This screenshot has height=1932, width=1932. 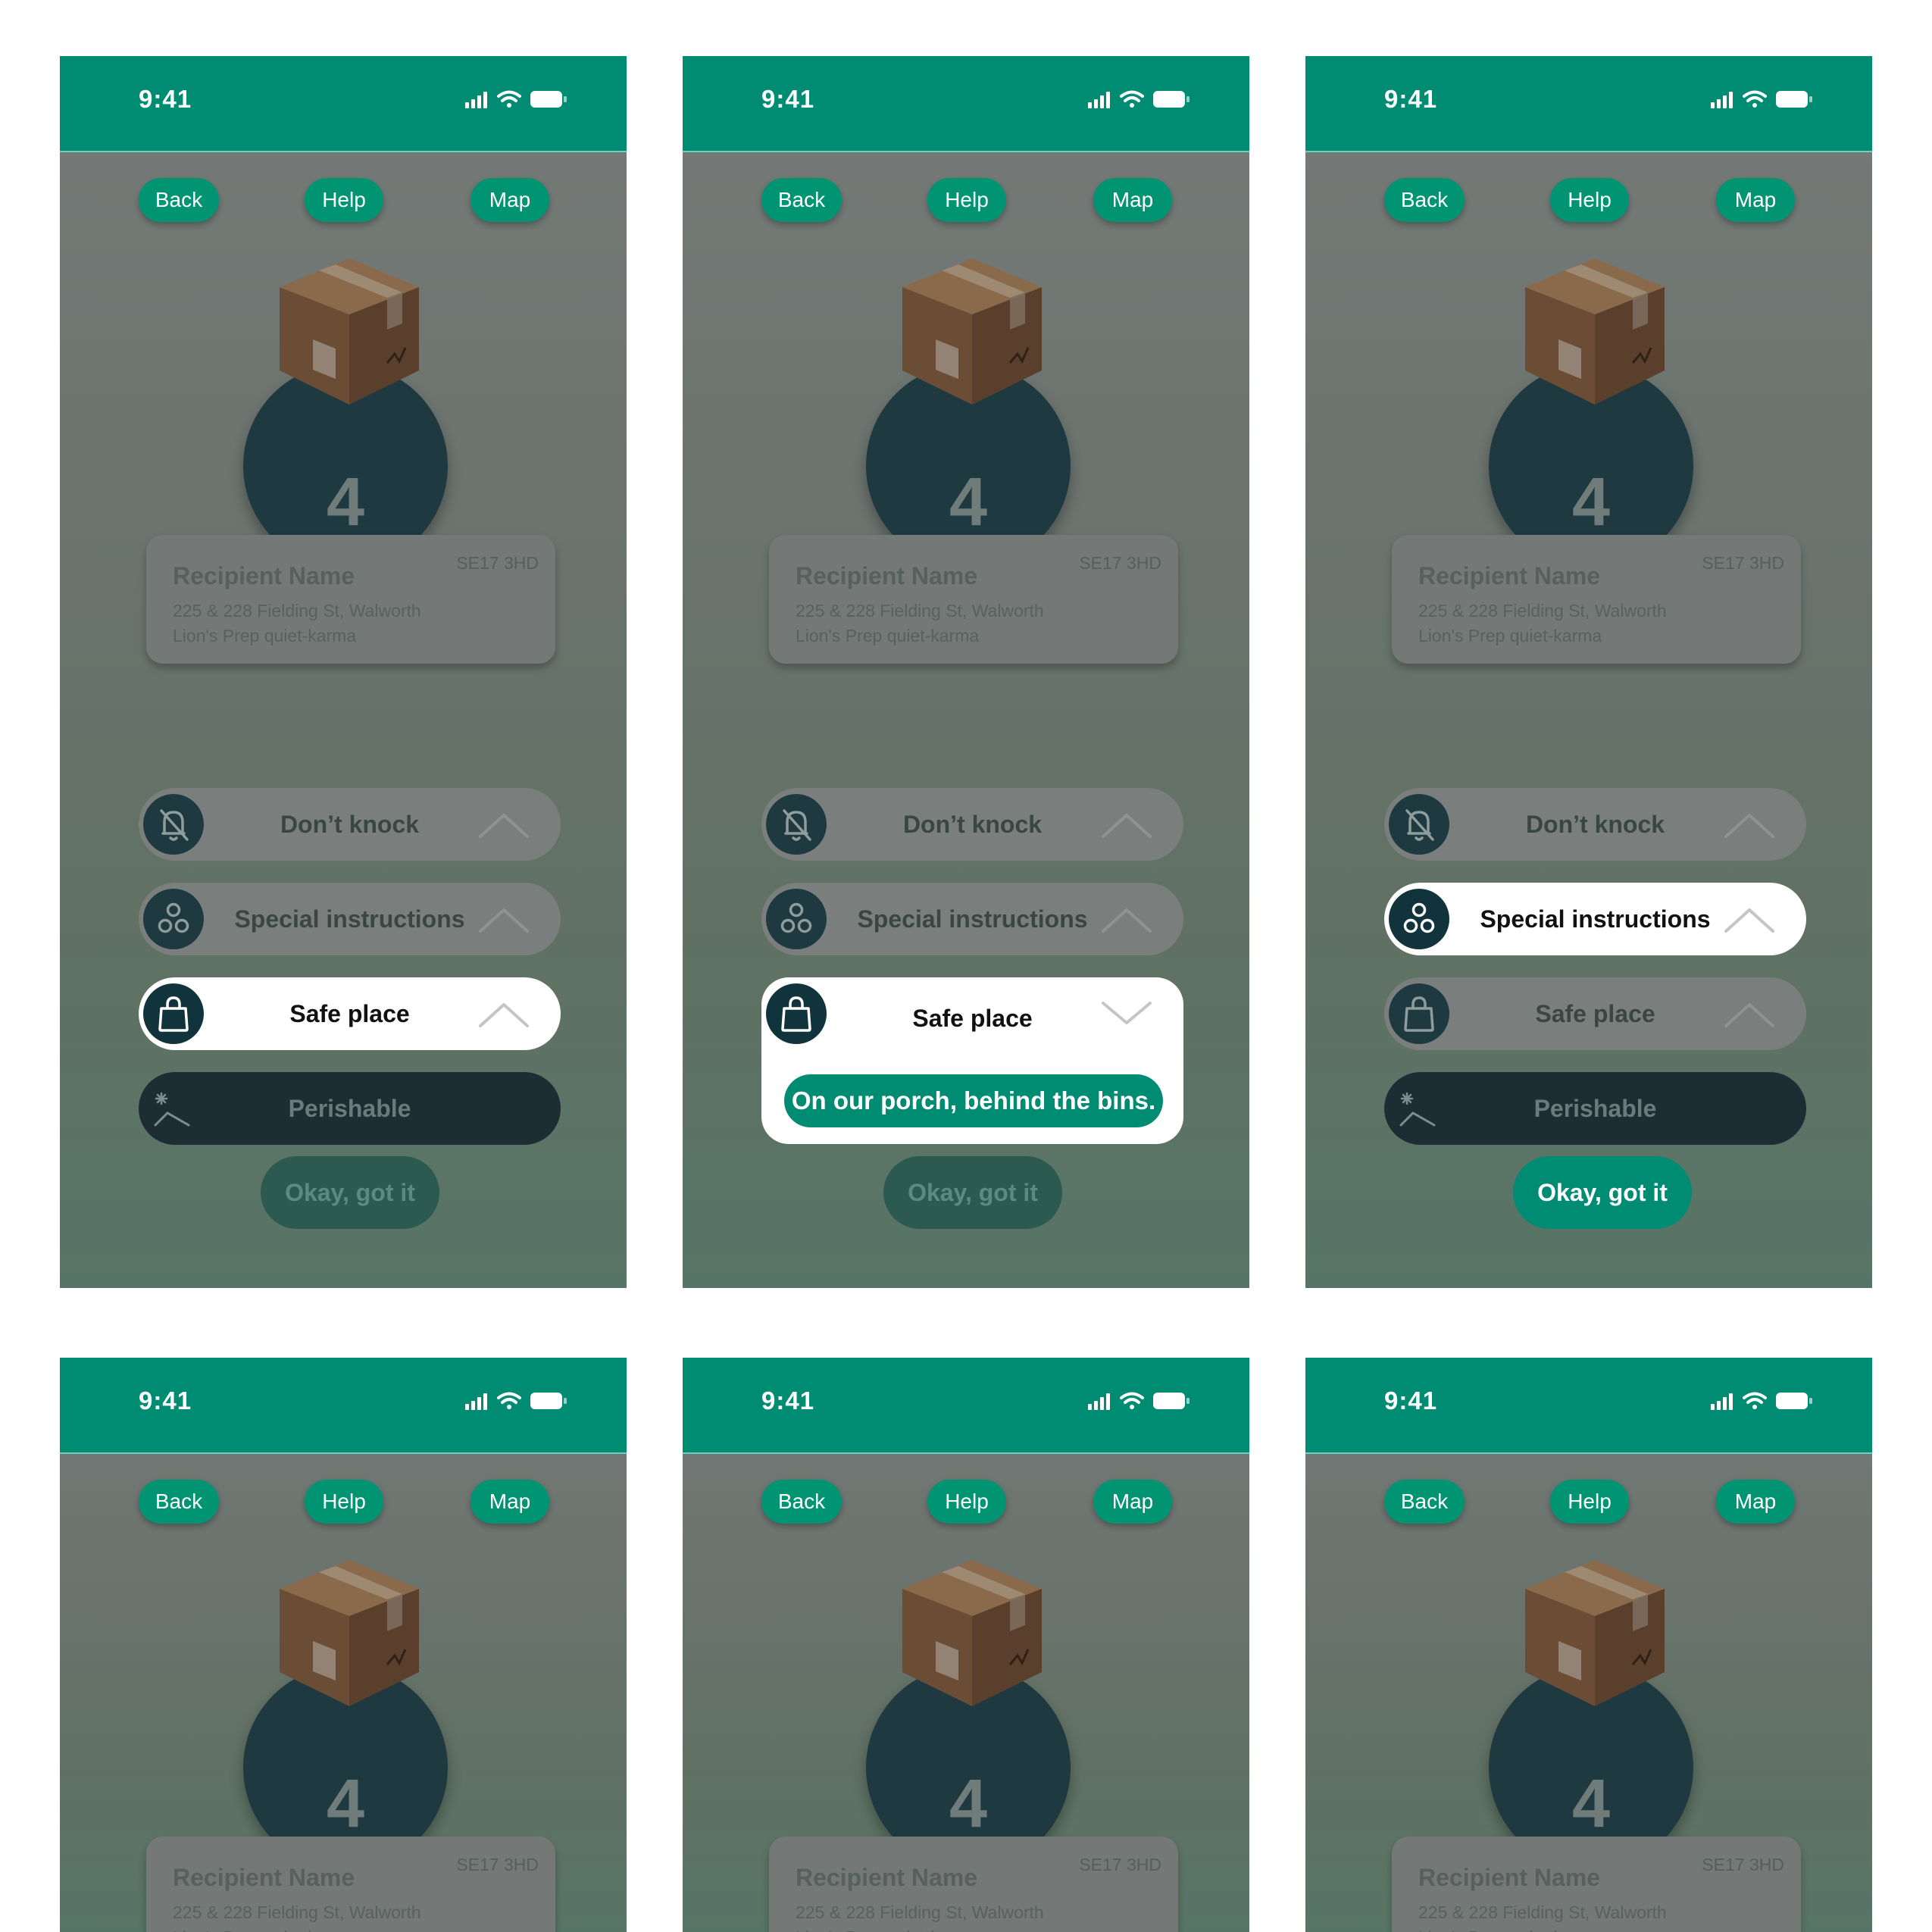 I want to click on shopping-bag-icon, so click(x=796, y=1014).